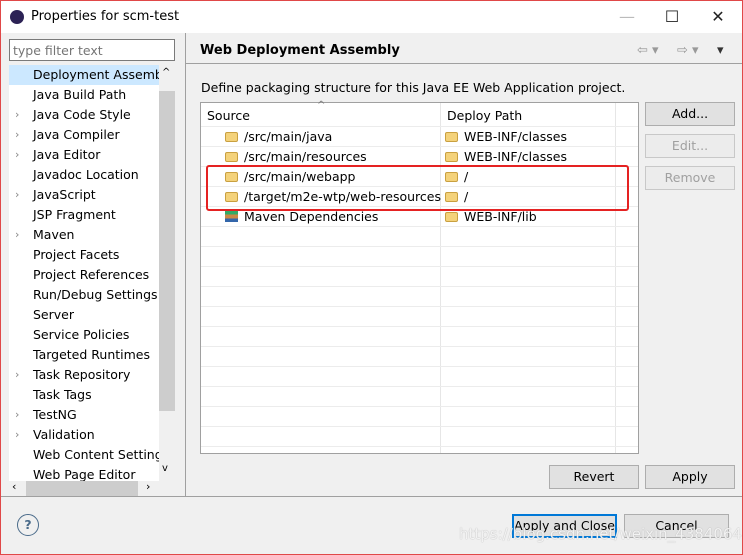 The width and height of the screenshot is (743, 555). Describe the element at coordinates (91, 354) in the screenshot. I see `tree-item-label: Targeted Runtimes` at that location.